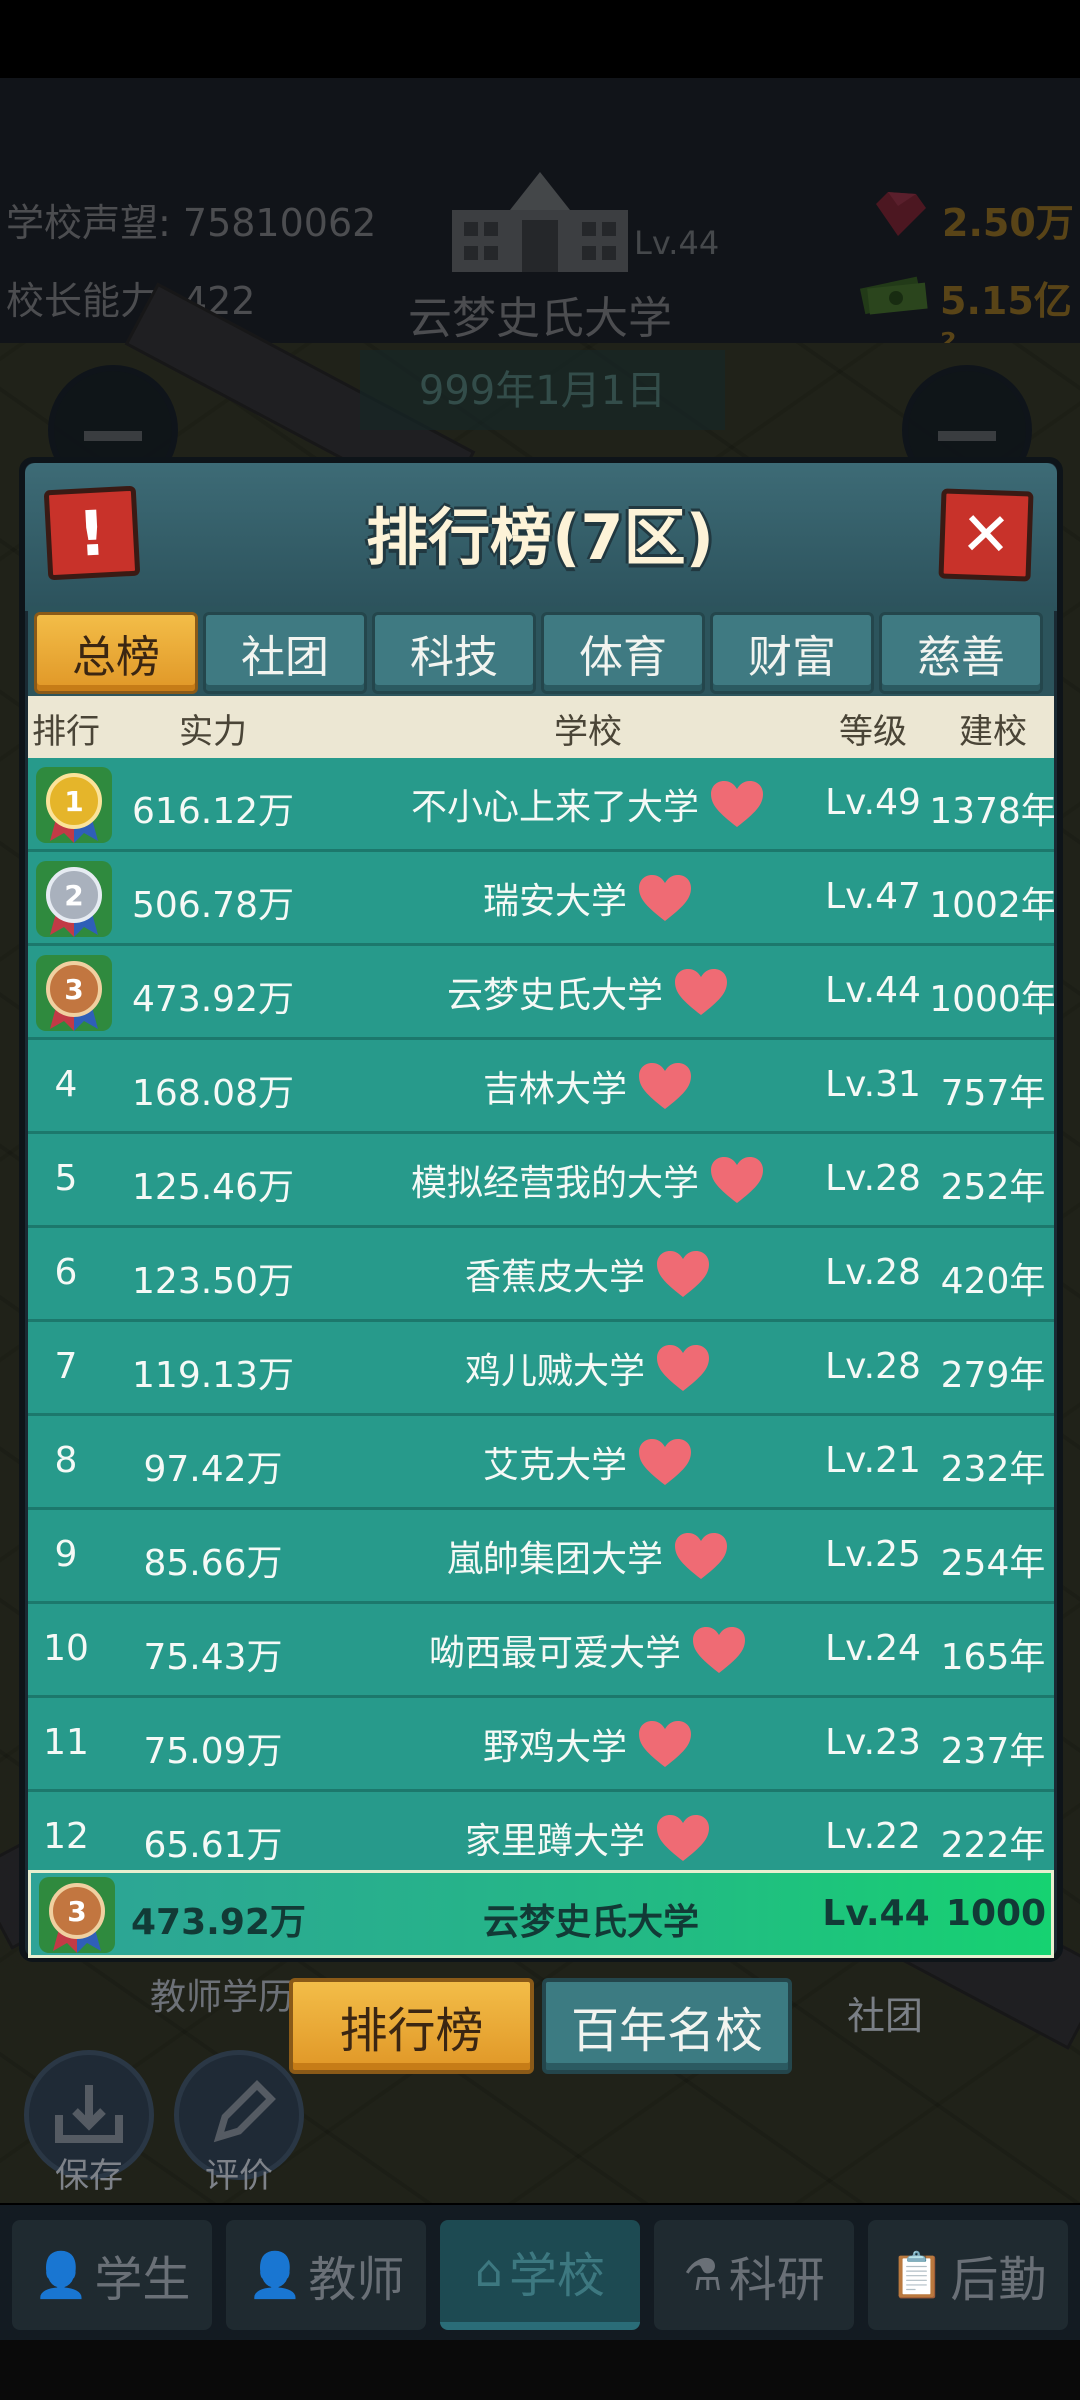  I want to click on school-cell: 野鸡大学, so click(588, 1744).